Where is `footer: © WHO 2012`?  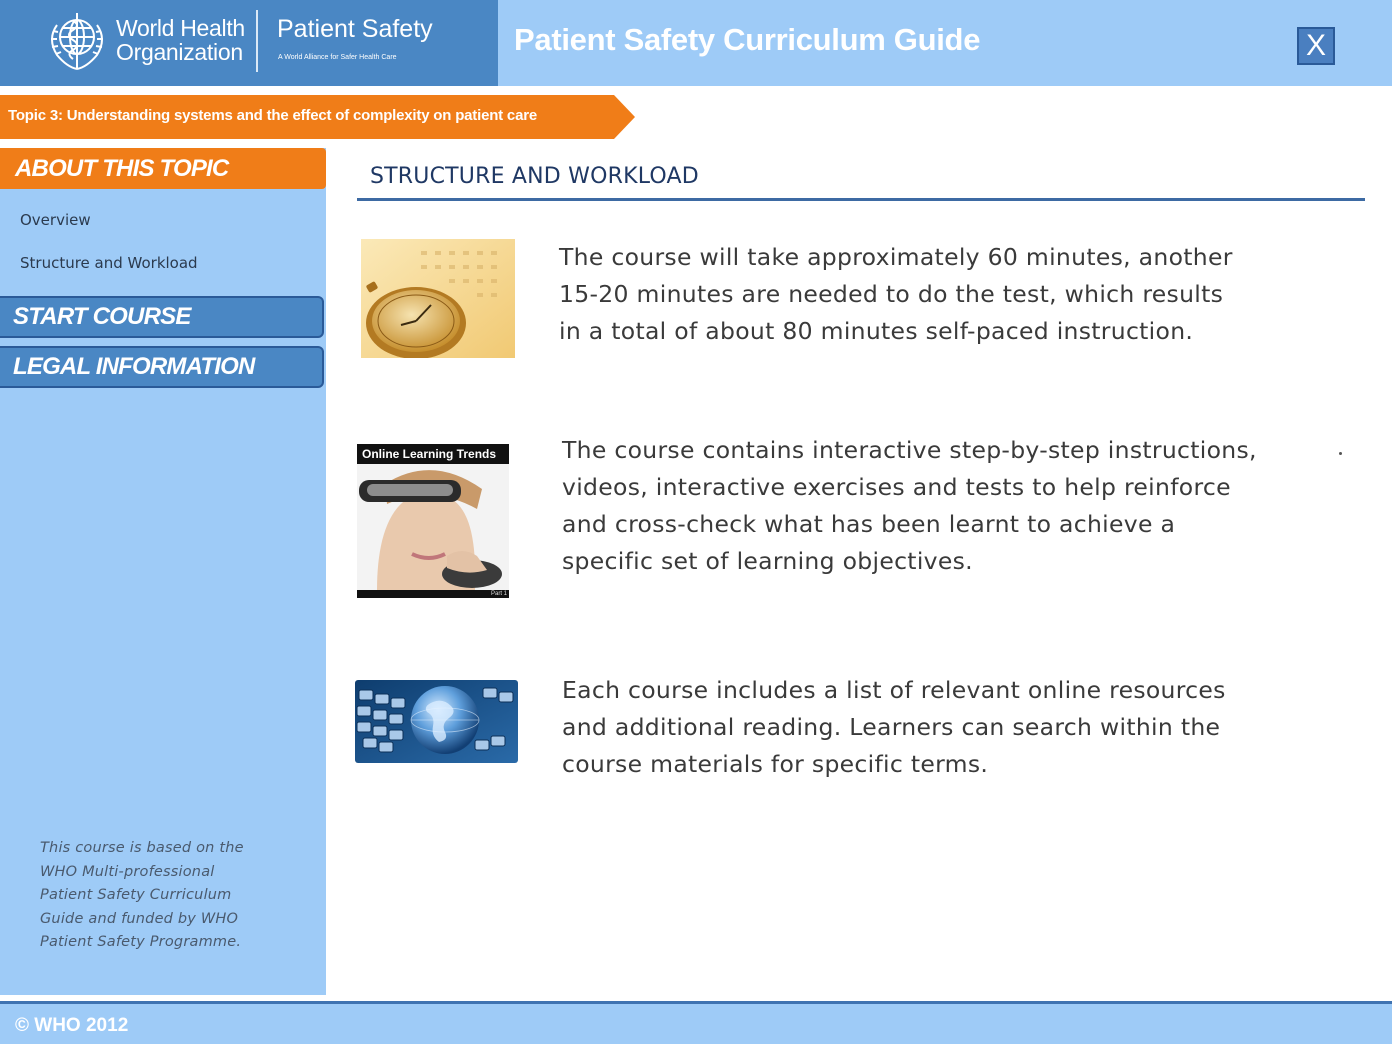
footer: © WHO 2012 is located at coordinates (696, 1022).